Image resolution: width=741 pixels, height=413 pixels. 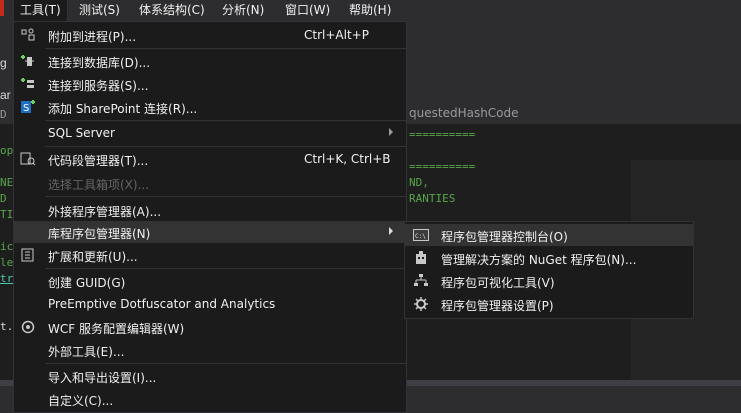 I want to click on left-fragment: op, so click(x=7, y=150).